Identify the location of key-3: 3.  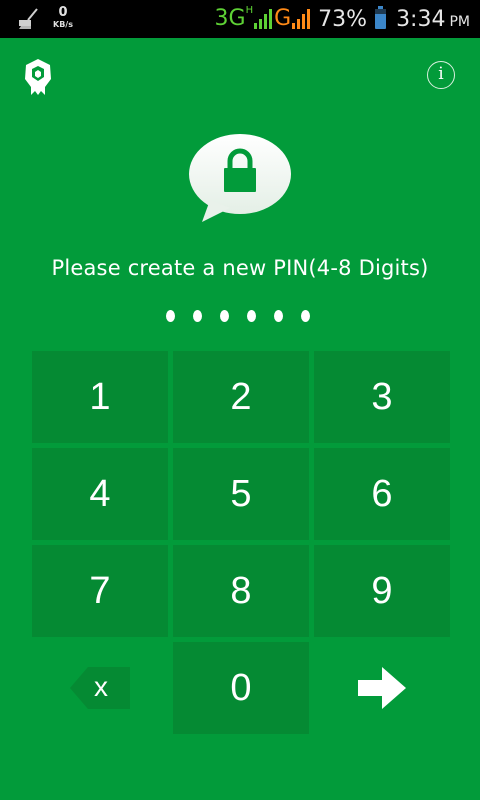
(382, 397).